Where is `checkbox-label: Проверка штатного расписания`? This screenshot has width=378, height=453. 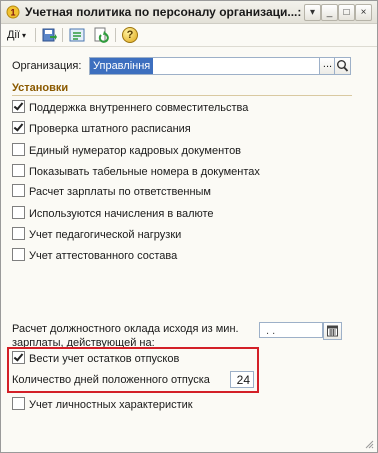 checkbox-label: Проверка штатного расписания is located at coordinates (110, 129).